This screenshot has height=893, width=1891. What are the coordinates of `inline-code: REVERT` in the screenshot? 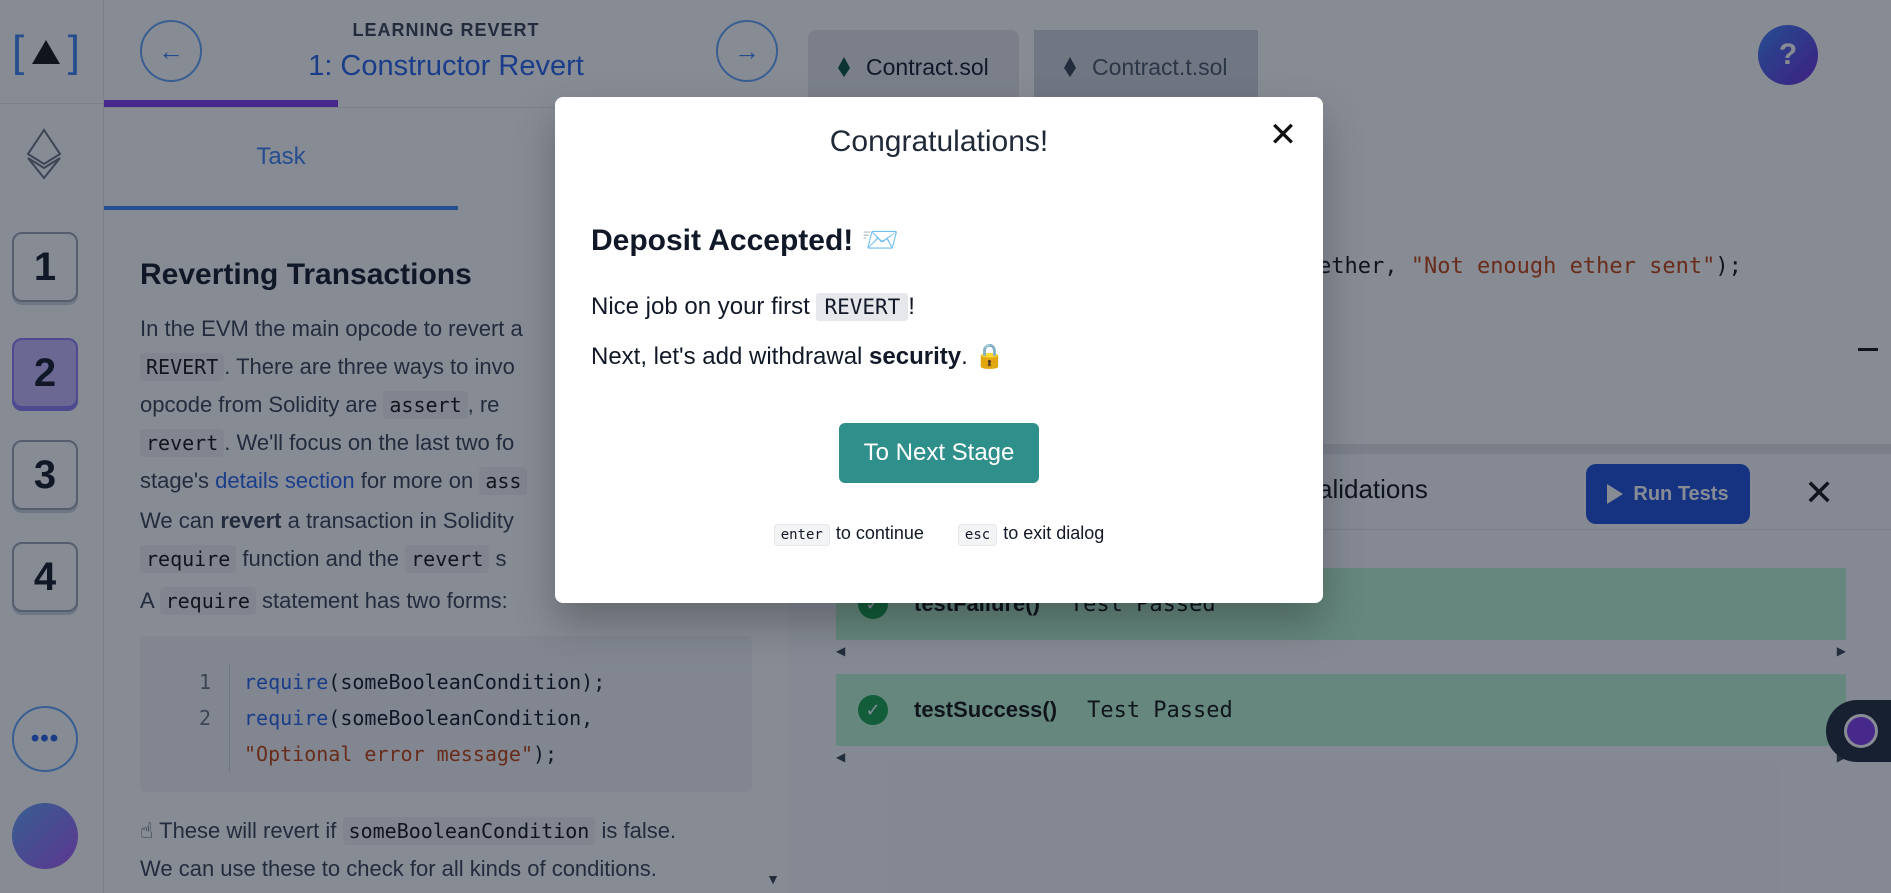 It's located at (862, 307).